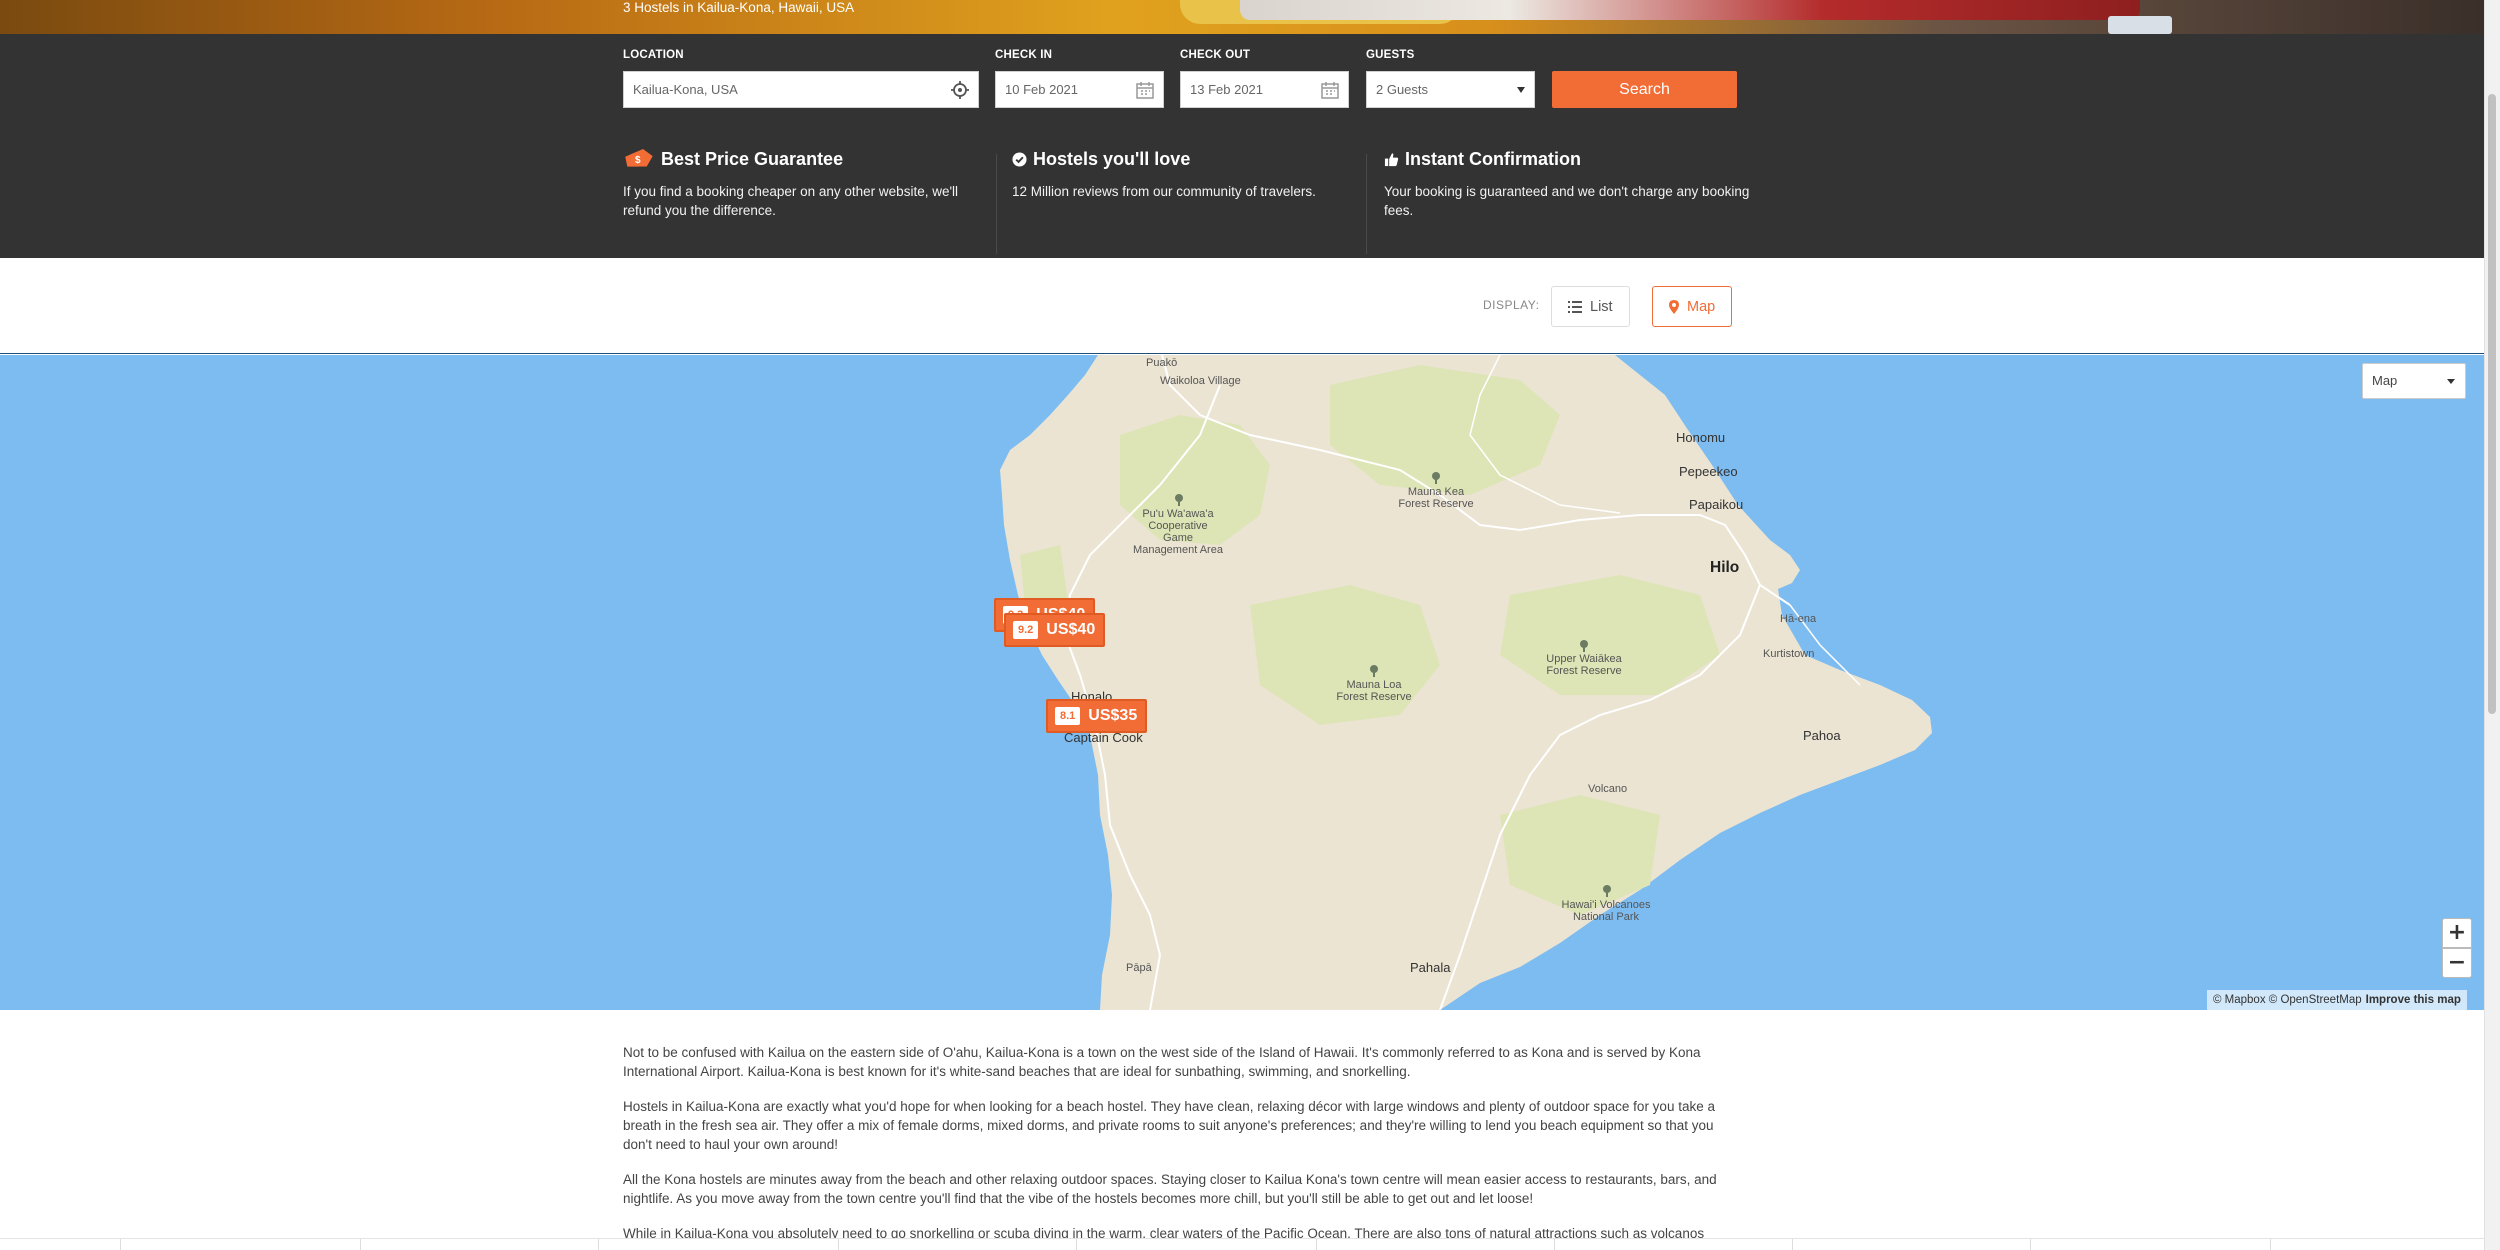  I want to click on map-style-value: Map, so click(2385, 380).